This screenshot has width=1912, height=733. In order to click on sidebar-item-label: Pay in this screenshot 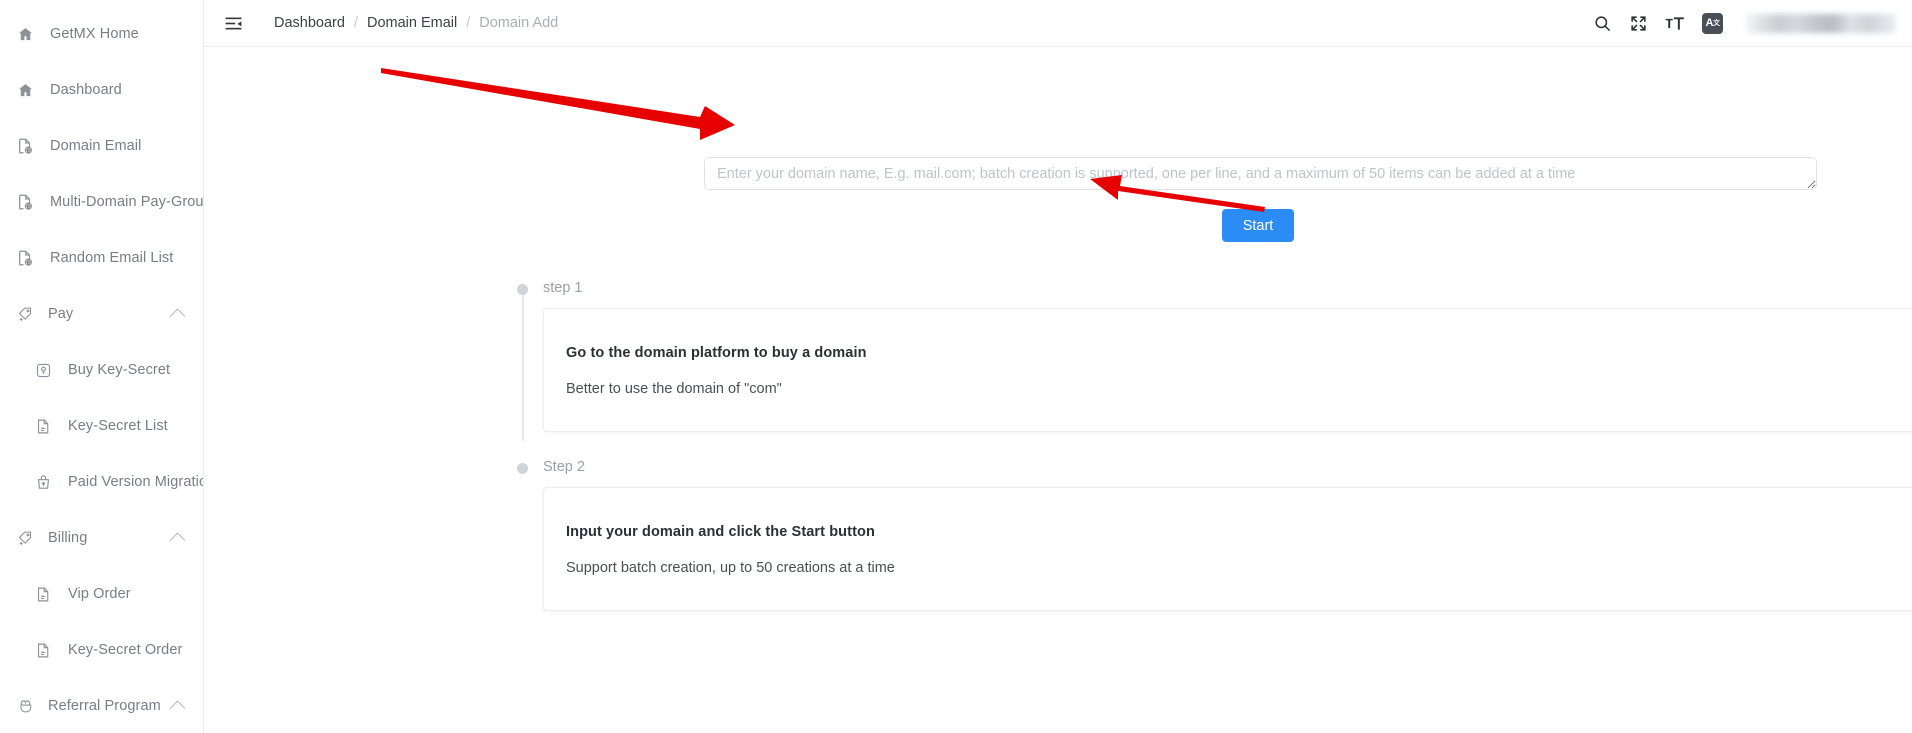, I will do `click(61, 314)`.